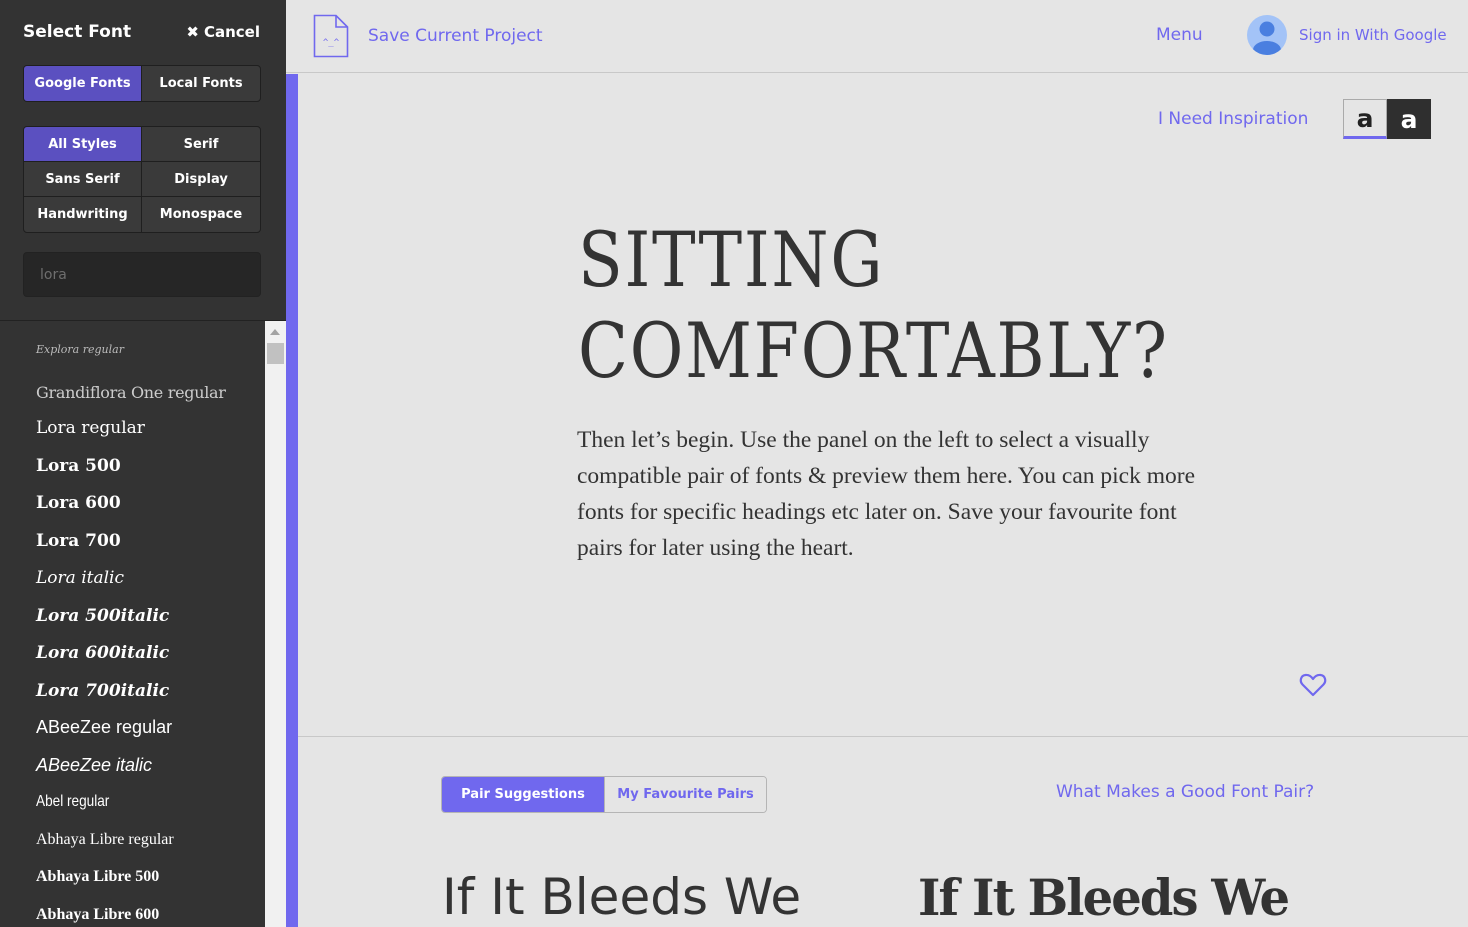 The image size is (1468, 927). What do you see at coordinates (275, 624) in the screenshot?
I see `font-list-scrollbar` at bounding box center [275, 624].